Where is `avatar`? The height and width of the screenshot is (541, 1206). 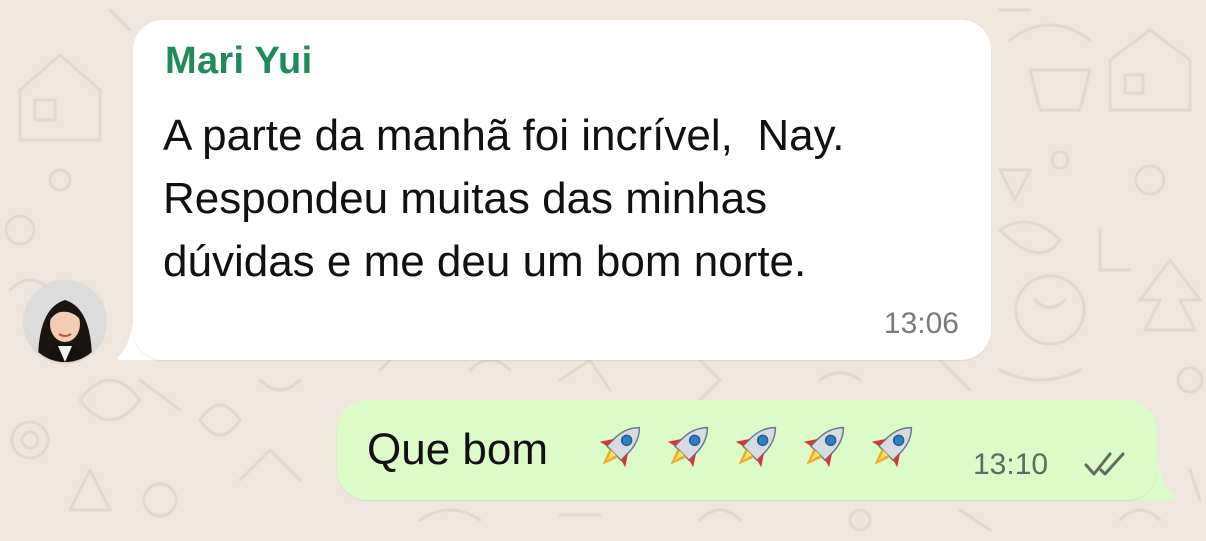
avatar is located at coordinates (65, 321).